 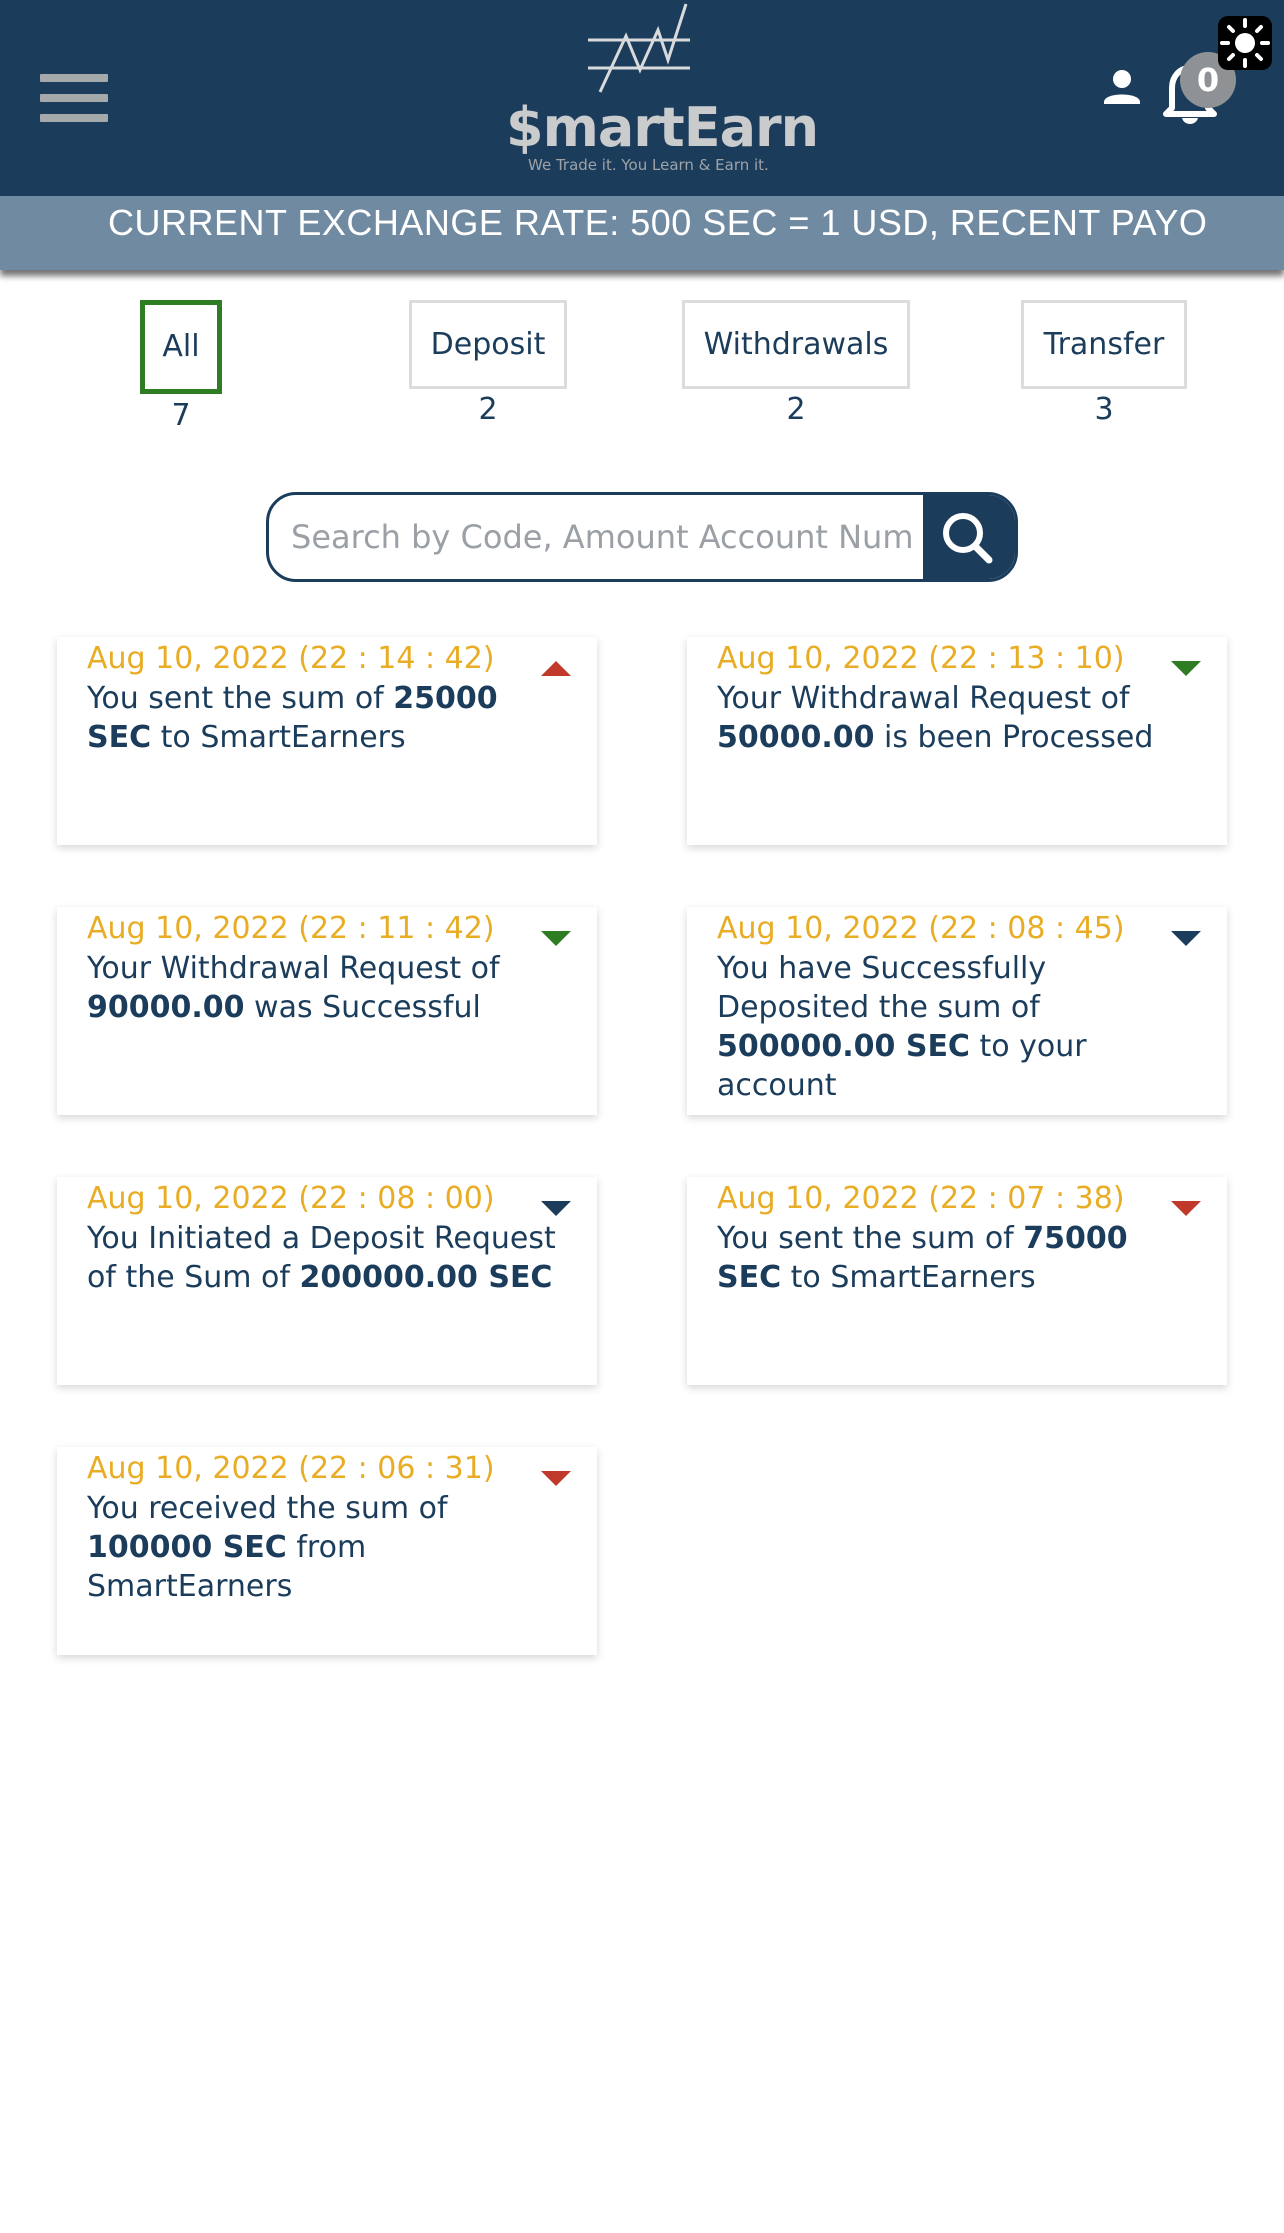 What do you see at coordinates (488, 409) in the screenshot?
I see `tab-count-deposit: 2` at bounding box center [488, 409].